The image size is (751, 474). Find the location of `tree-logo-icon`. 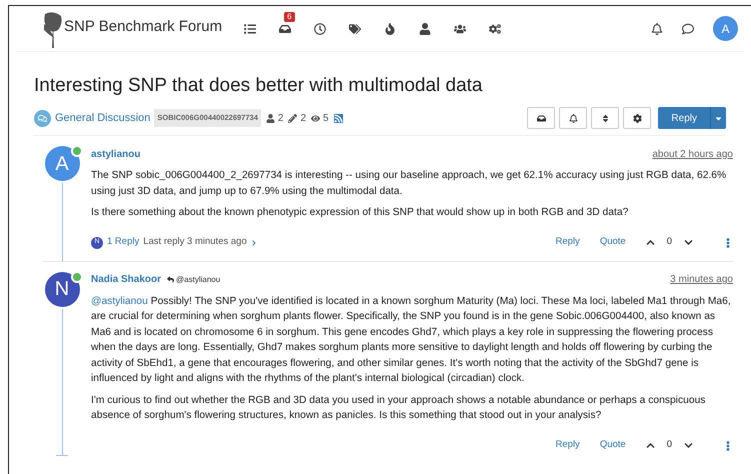

tree-logo-icon is located at coordinates (53, 29).